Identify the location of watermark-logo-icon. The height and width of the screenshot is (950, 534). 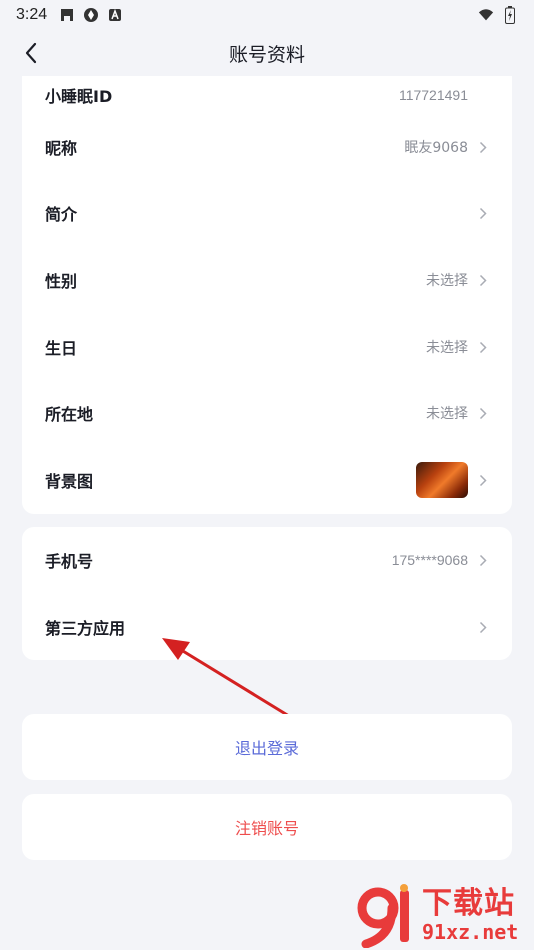
(387, 915).